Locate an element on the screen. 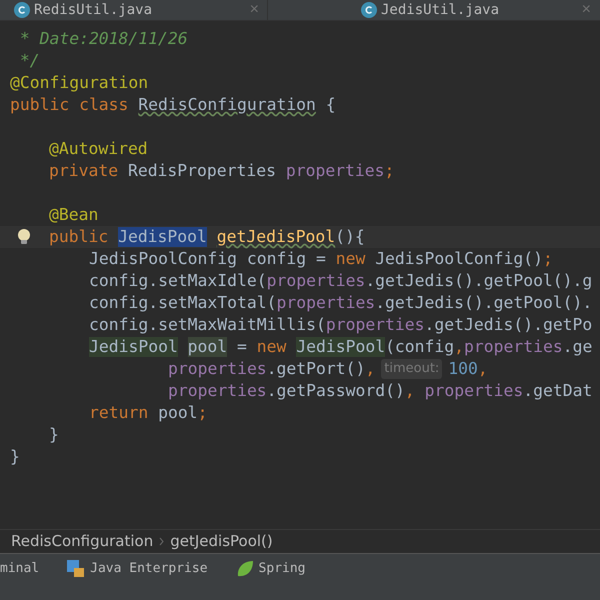 The width and height of the screenshot is (600, 600). code-text: { is located at coordinates (330, 105).